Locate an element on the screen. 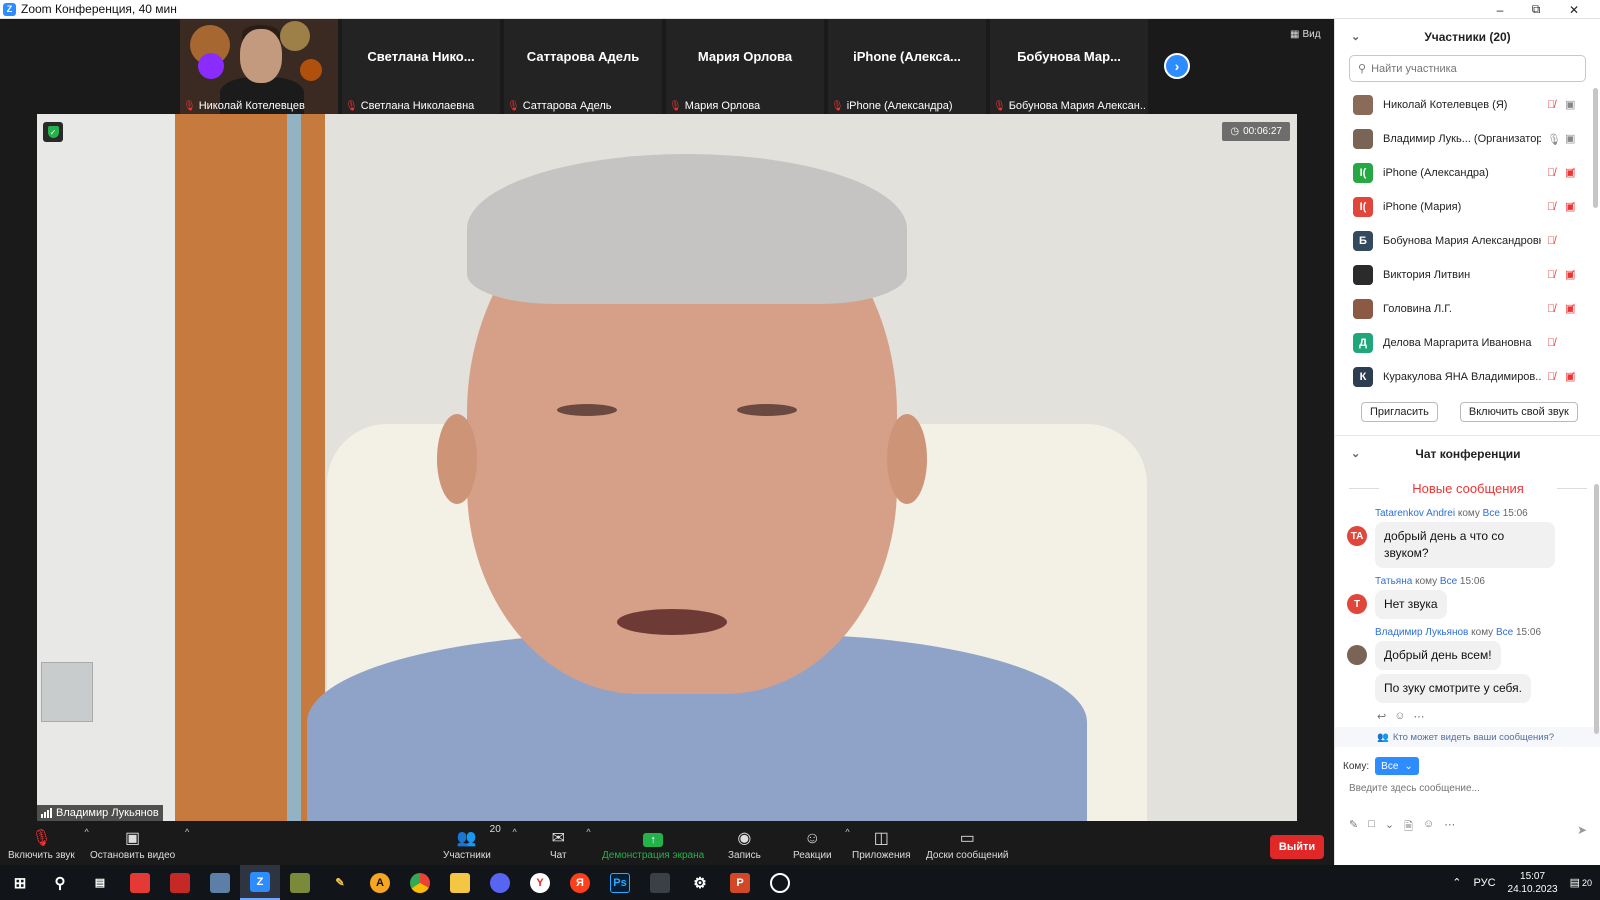 The width and height of the screenshot is (1600, 900). participant-row: Б Бобунова Мария Александровна 🎙̸ is located at coordinates (1467, 241).